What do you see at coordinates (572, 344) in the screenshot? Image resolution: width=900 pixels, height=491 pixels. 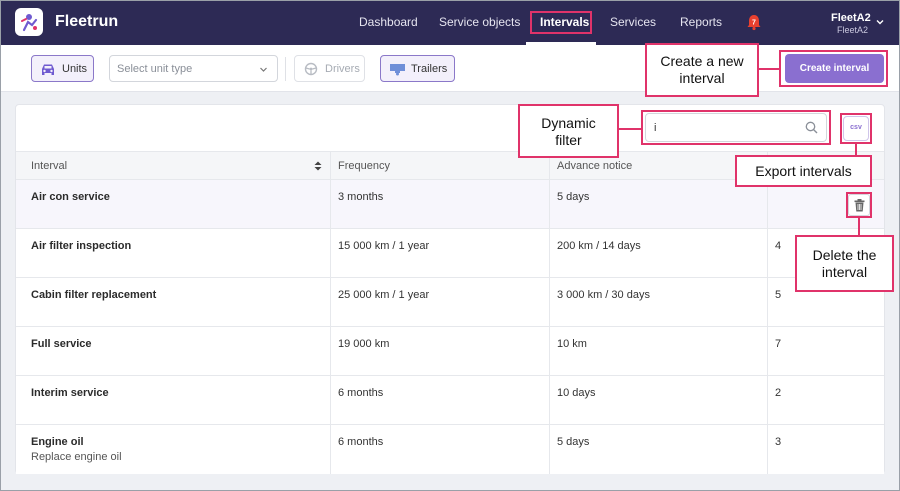 I see `interval-advance-notice: 10 km` at bounding box center [572, 344].